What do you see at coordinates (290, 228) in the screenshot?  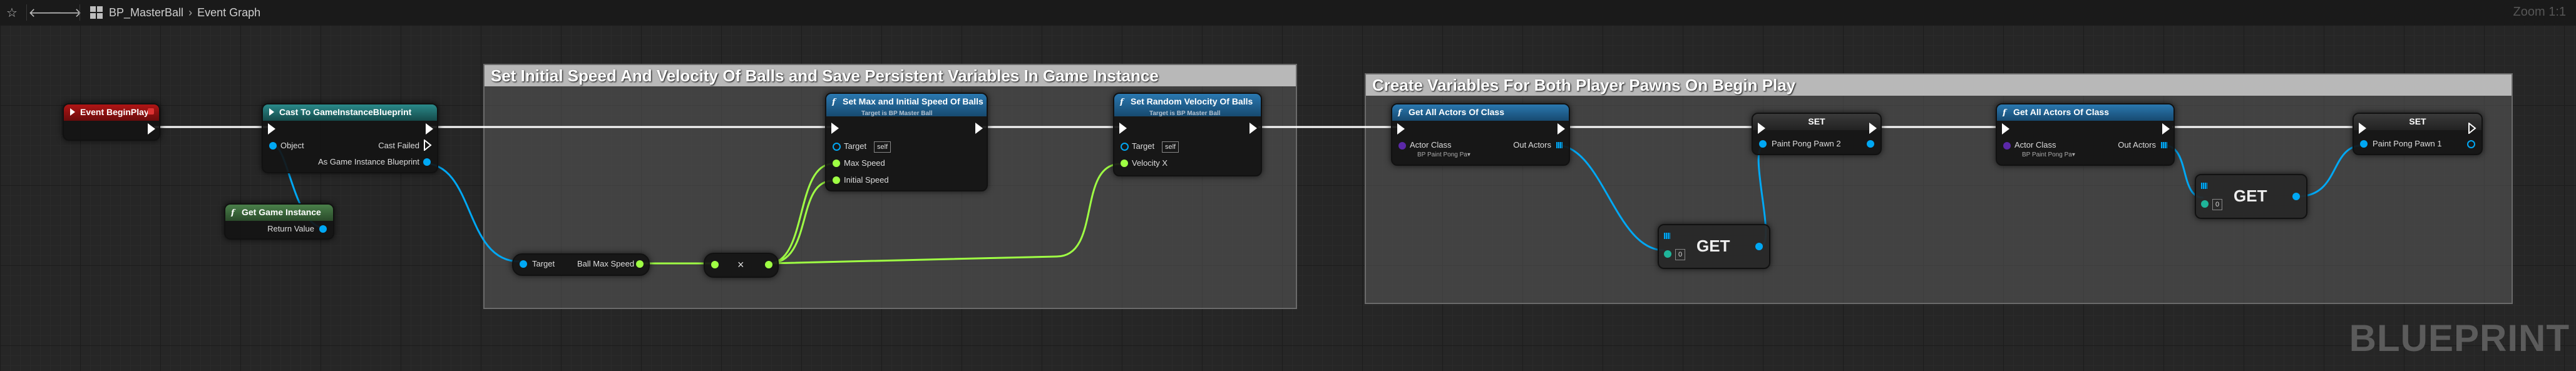 I see `pin-label: Return Value` at bounding box center [290, 228].